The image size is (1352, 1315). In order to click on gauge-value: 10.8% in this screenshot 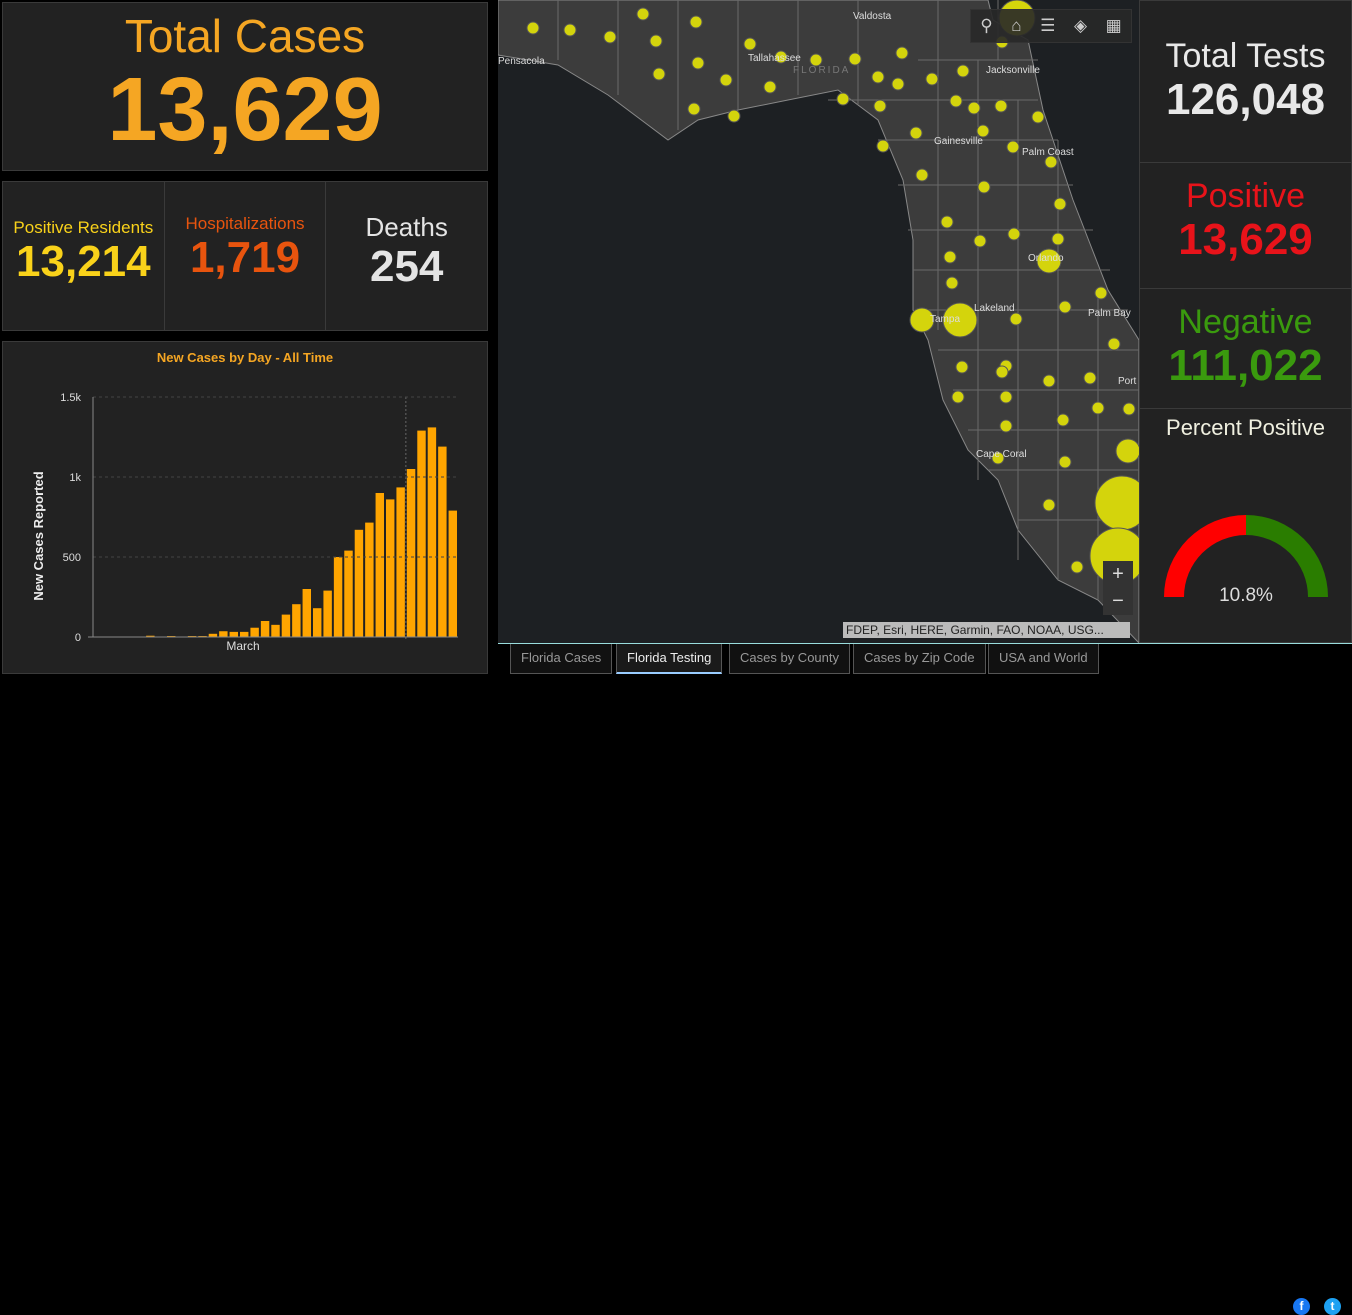, I will do `click(1246, 595)`.